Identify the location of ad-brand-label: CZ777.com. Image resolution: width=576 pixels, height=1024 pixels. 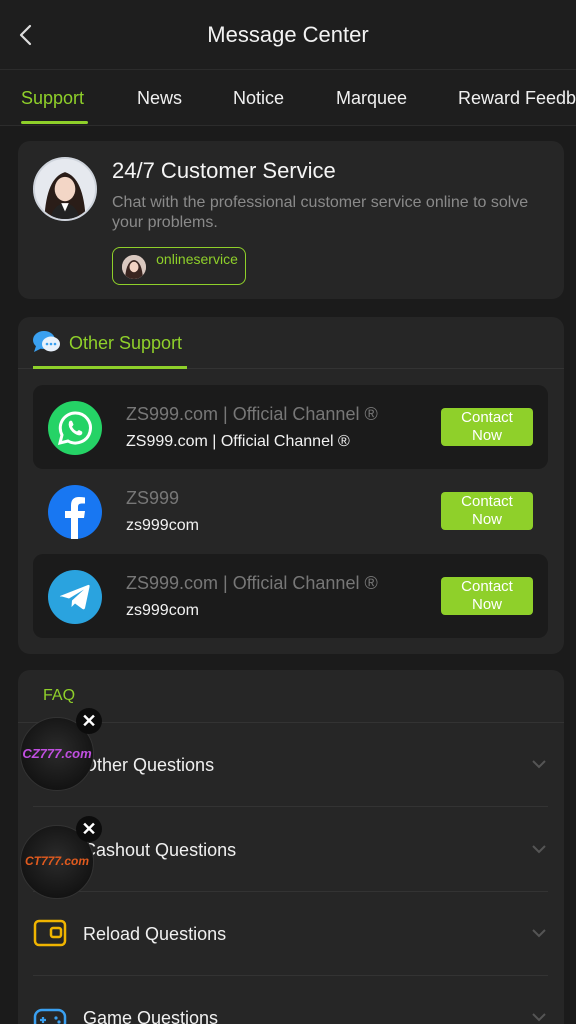
(57, 753).